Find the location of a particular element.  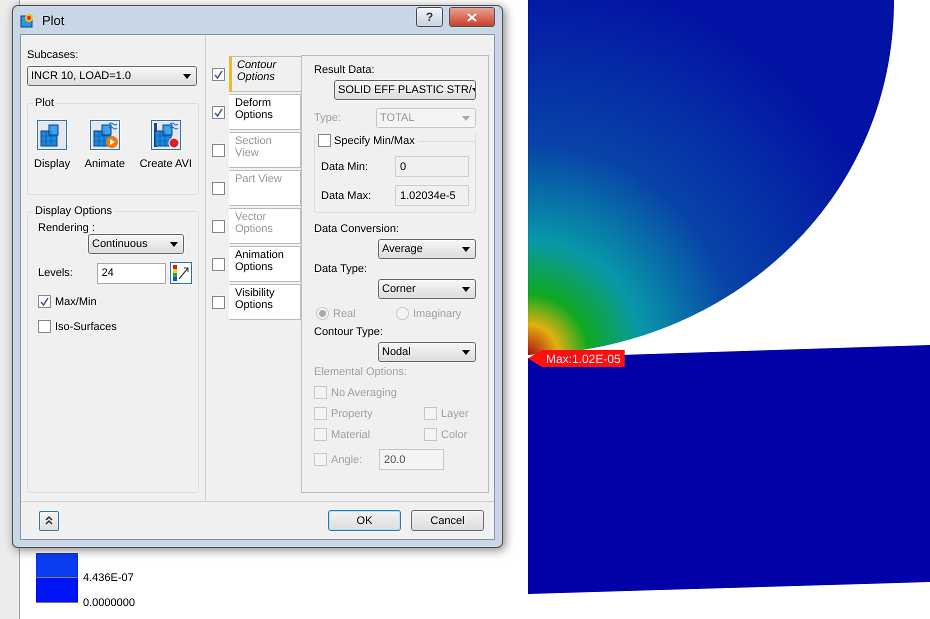

color-scale-icon is located at coordinates (181, 273).